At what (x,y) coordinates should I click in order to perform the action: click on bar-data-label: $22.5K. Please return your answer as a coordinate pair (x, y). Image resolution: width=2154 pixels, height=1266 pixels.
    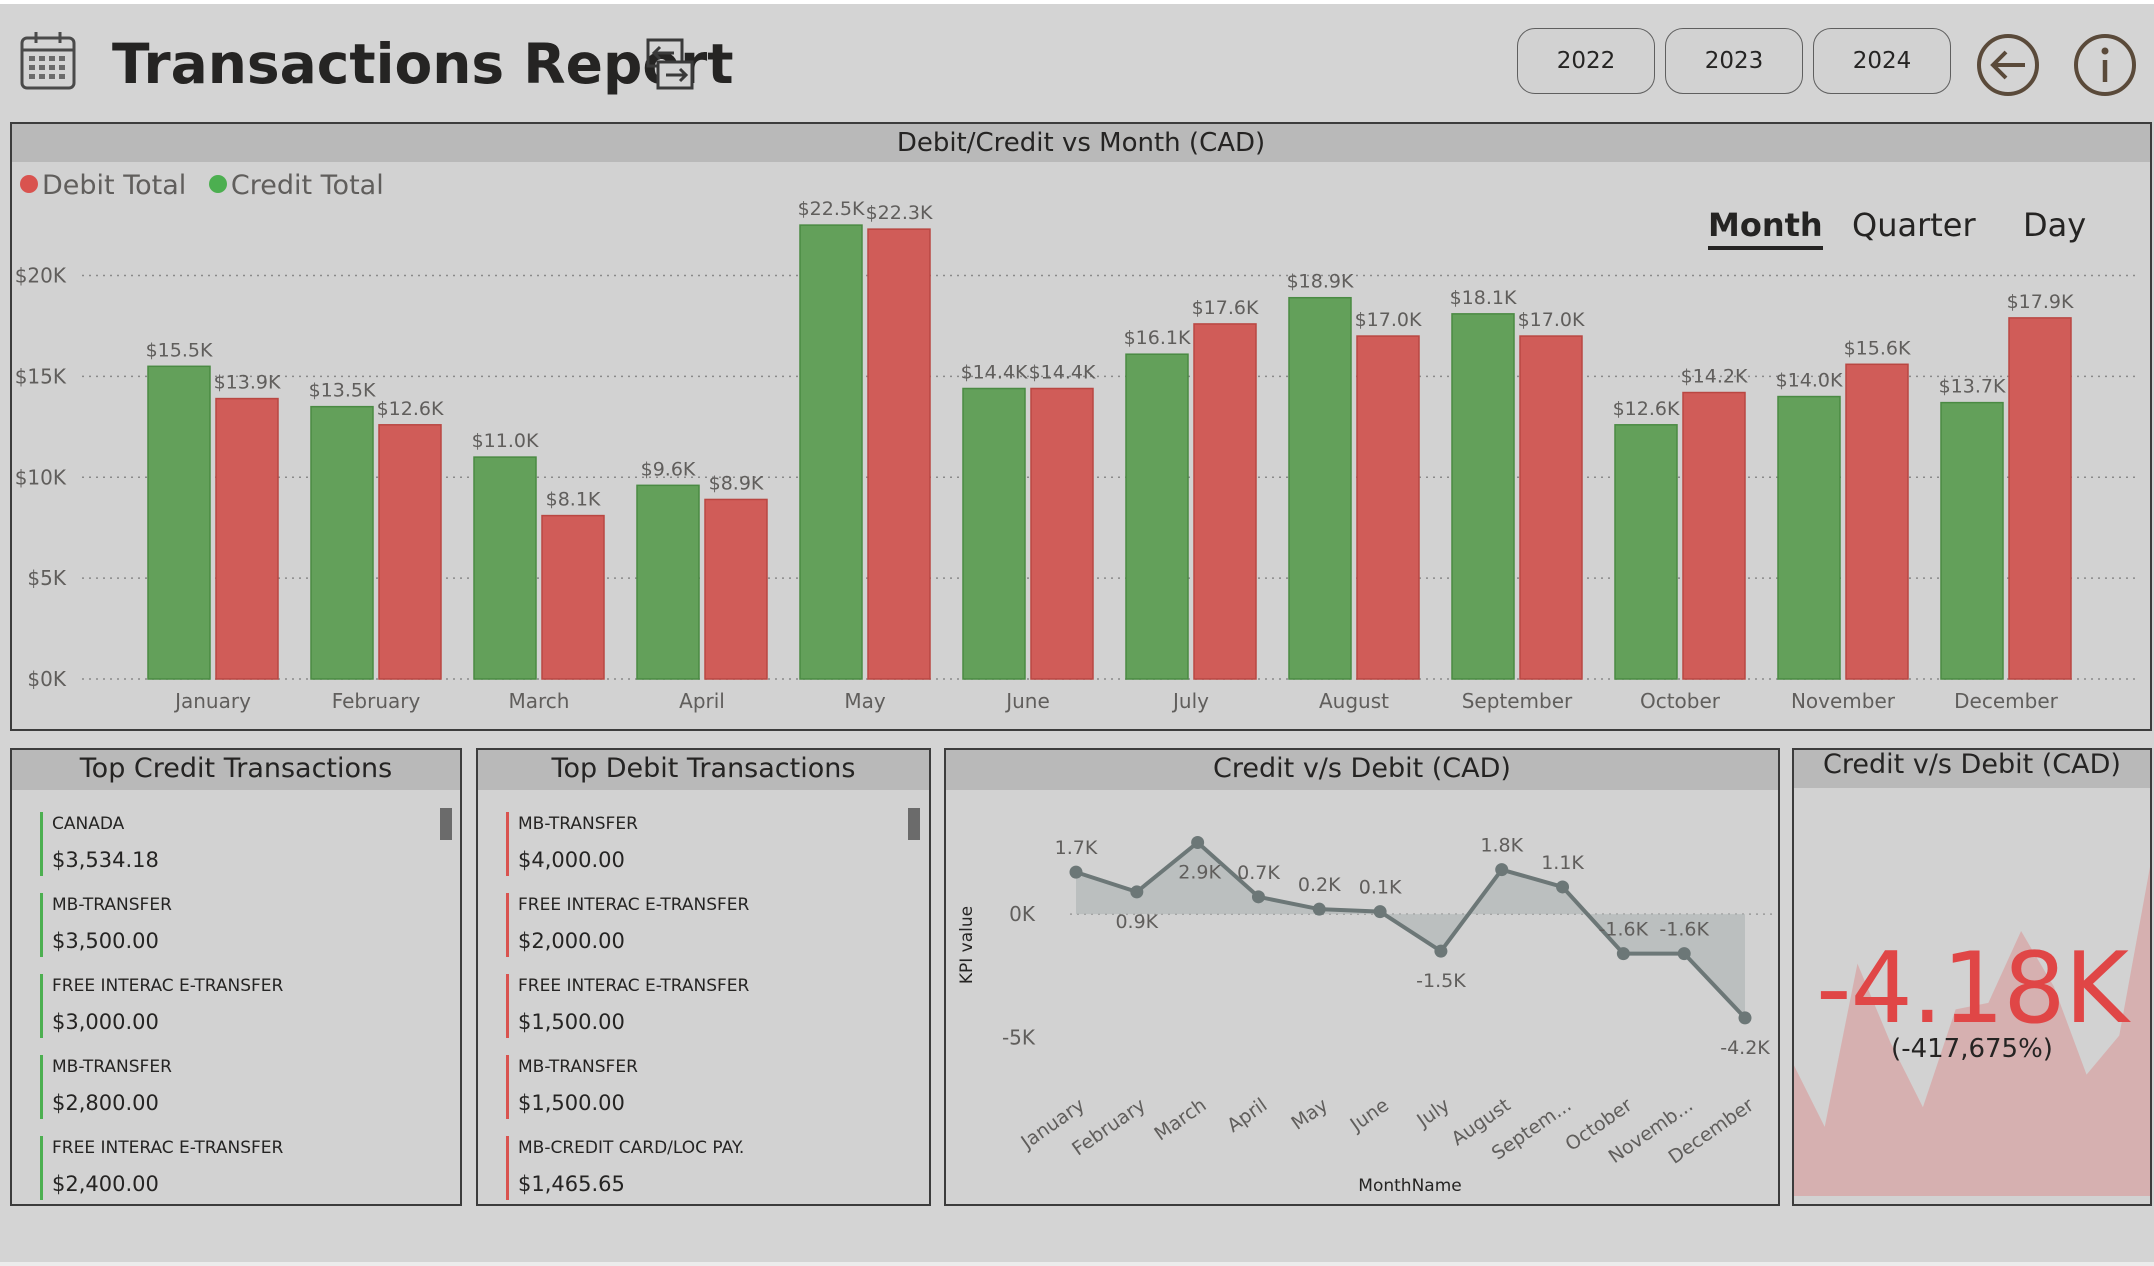
    Looking at the image, I should click on (831, 209).